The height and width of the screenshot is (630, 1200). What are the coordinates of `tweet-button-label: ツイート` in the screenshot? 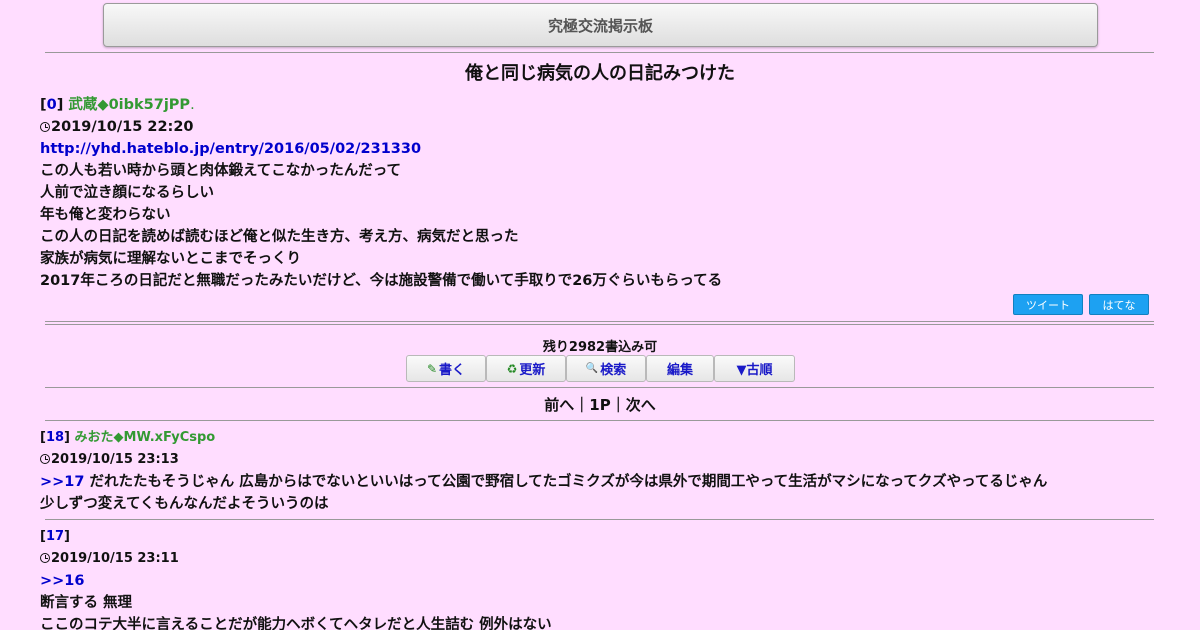 It's located at (1048, 305).